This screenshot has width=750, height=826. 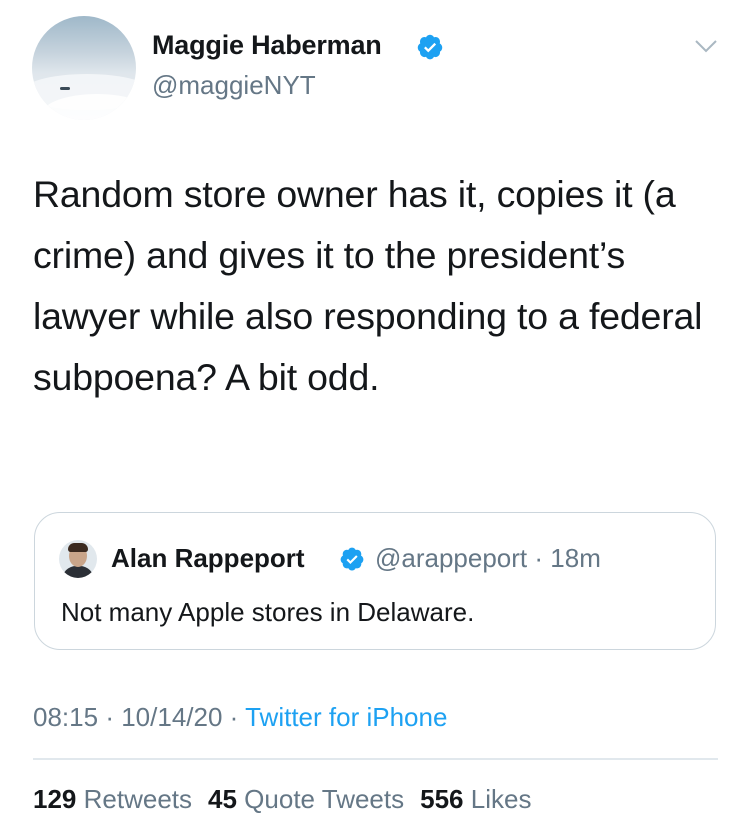 What do you see at coordinates (138, 799) in the screenshot?
I see `retweets-label: Retweets` at bounding box center [138, 799].